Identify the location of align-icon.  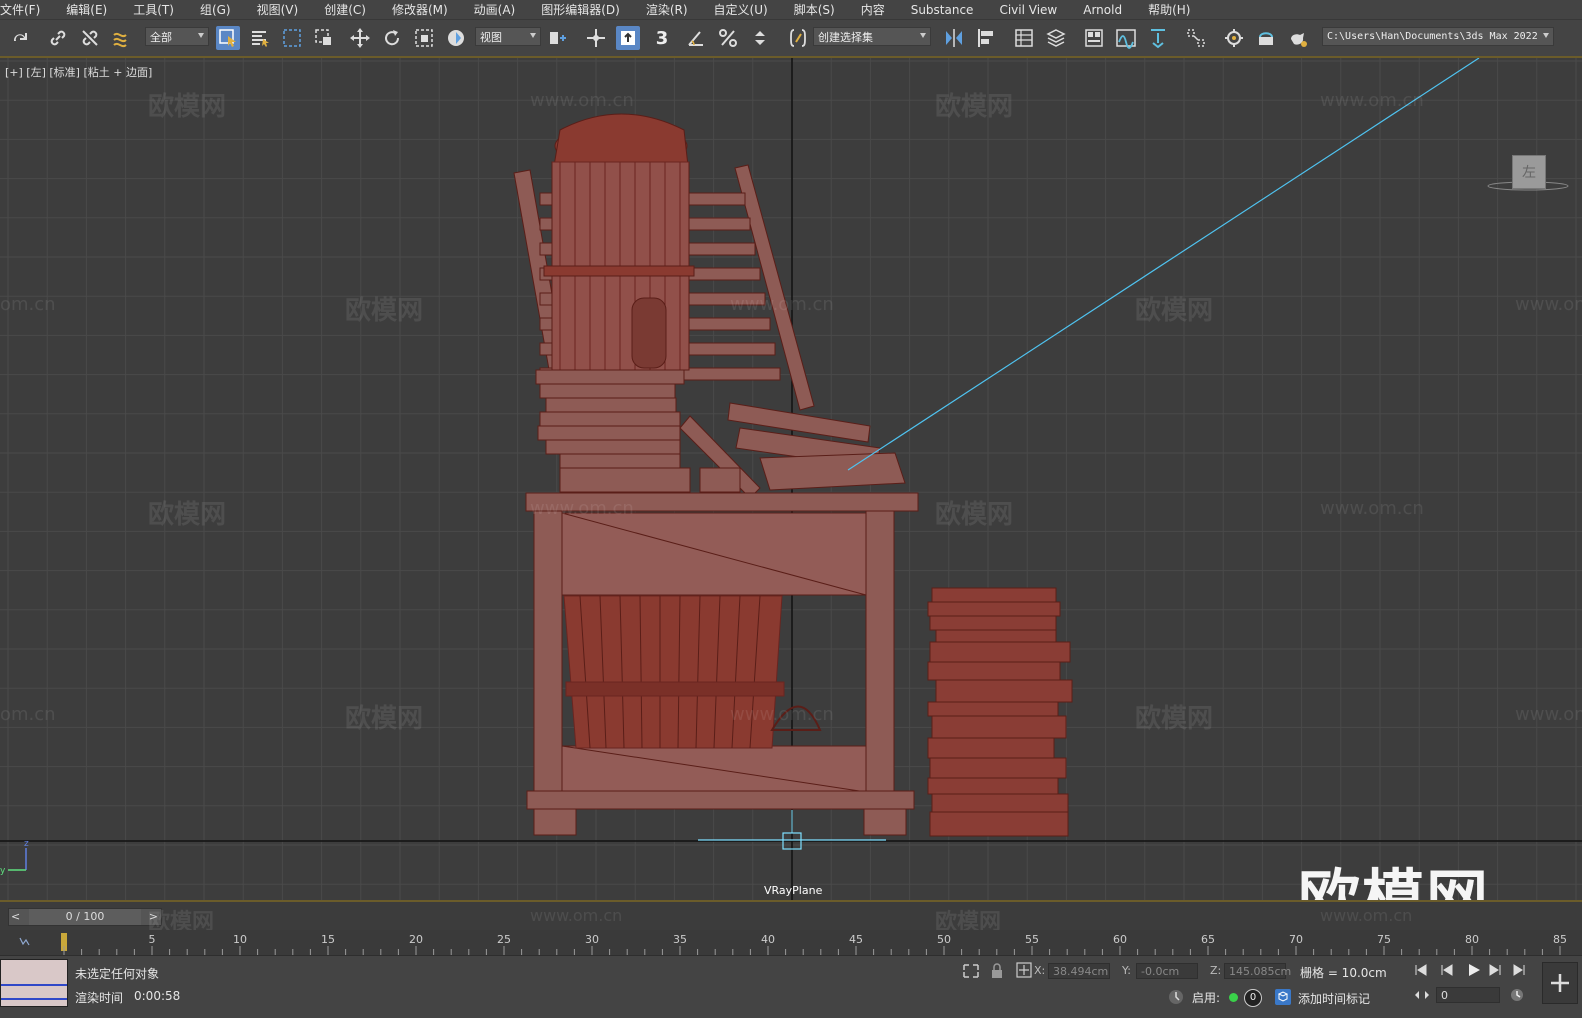
(986, 38).